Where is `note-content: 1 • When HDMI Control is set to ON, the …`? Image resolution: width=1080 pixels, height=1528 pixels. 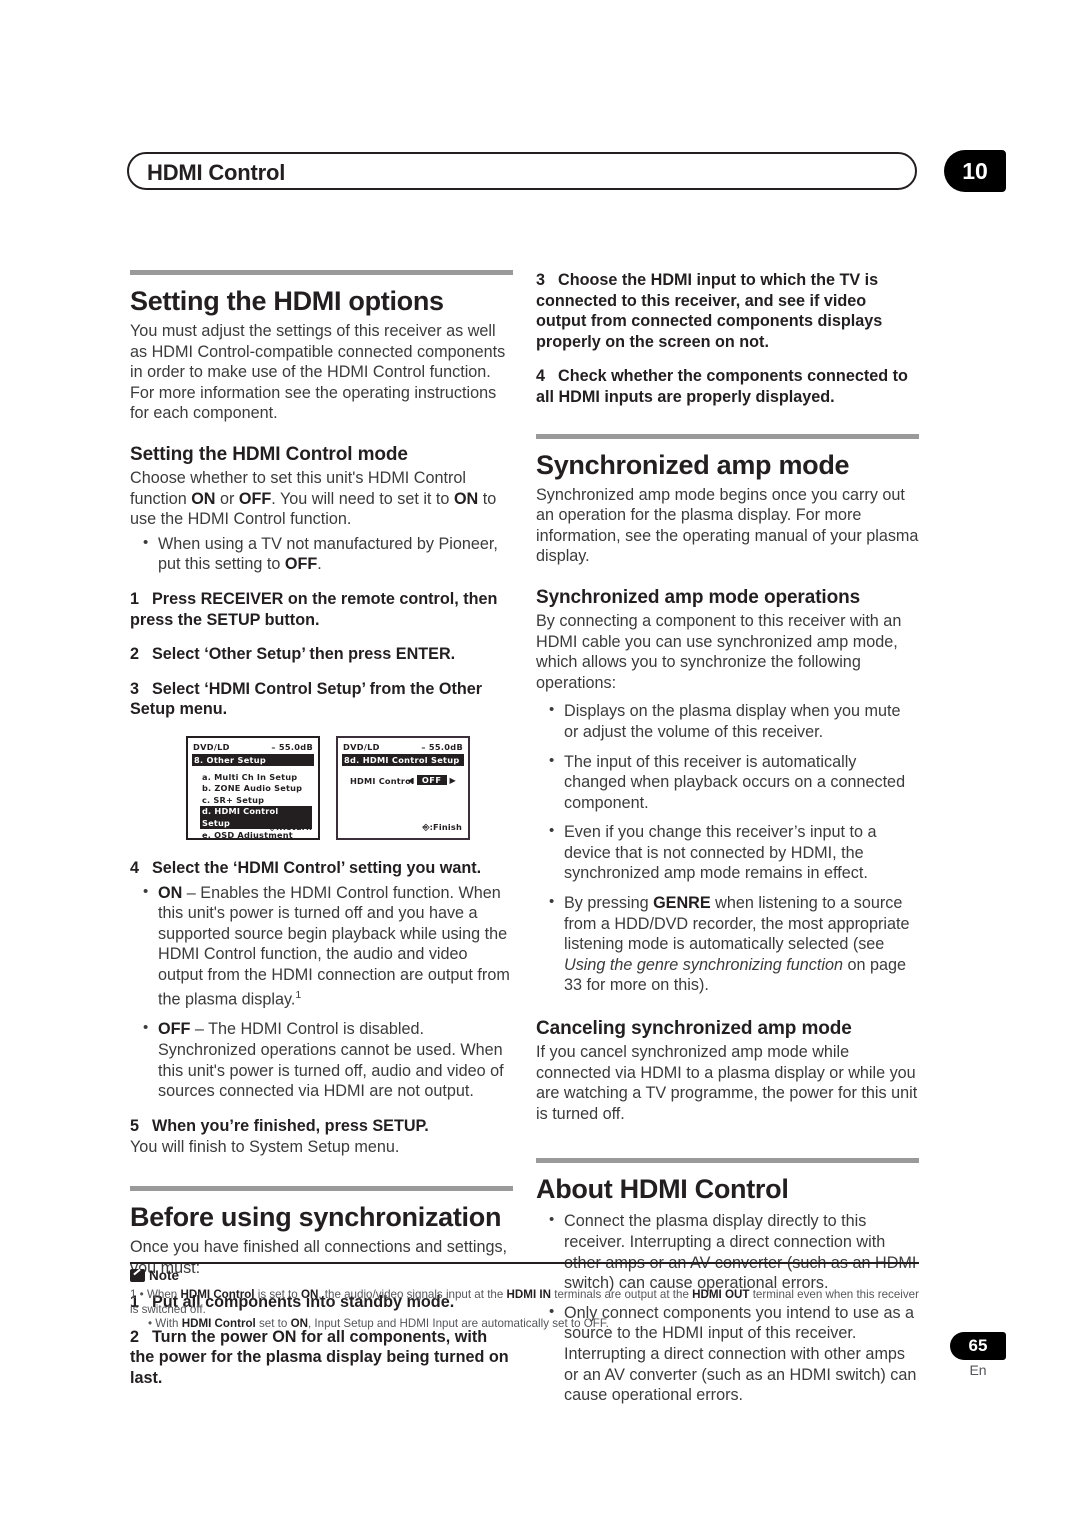 note-content: 1 • When HDMI Control is set to ON, the … is located at coordinates (525, 1310).